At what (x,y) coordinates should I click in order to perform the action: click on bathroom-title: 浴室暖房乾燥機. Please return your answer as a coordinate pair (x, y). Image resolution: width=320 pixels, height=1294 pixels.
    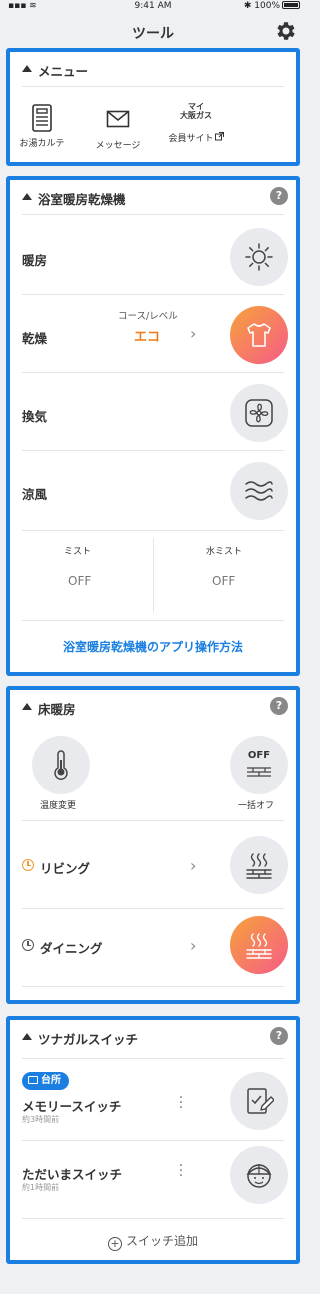
    Looking at the image, I should click on (82, 199).